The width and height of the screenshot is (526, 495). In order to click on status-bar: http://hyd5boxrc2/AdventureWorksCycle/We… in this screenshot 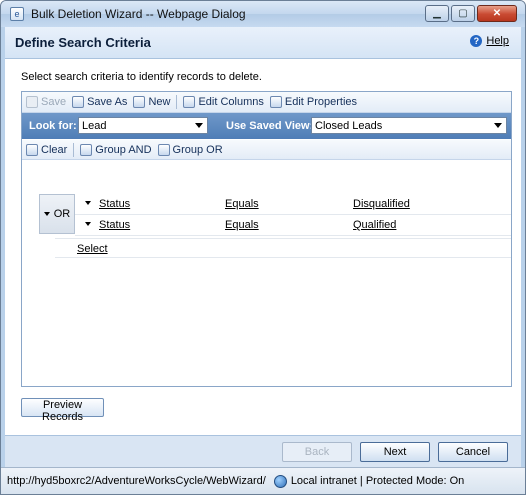, I will do `click(263, 480)`.